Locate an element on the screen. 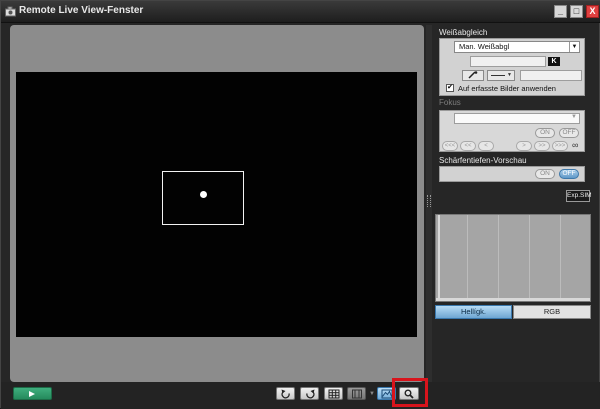  tab-brightness: Hellígk. is located at coordinates (473, 312).